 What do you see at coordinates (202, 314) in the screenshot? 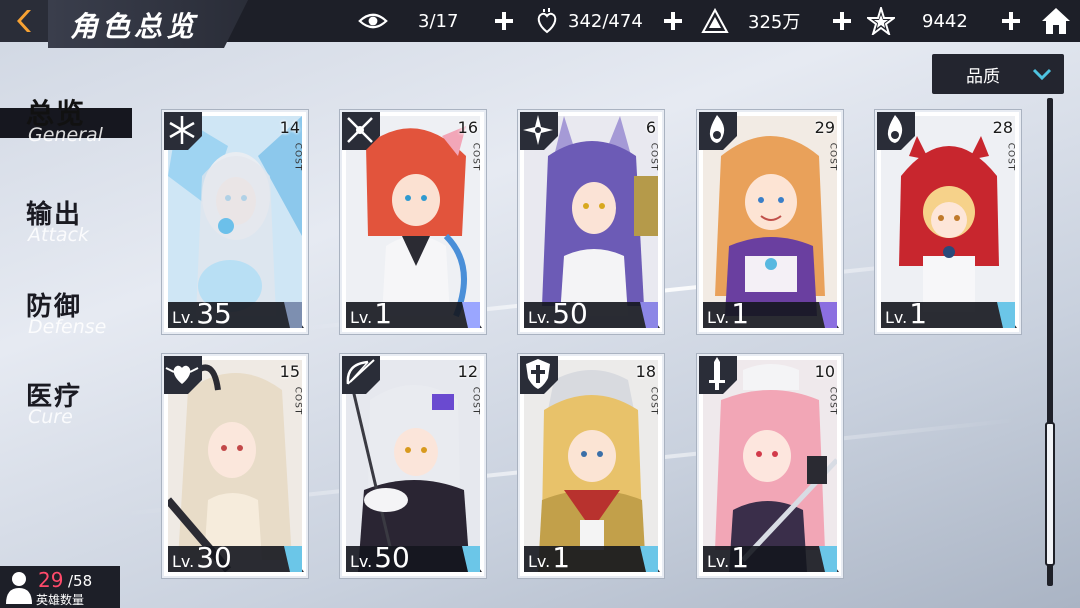
I see `level-display: Lv. 35` at bounding box center [202, 314].